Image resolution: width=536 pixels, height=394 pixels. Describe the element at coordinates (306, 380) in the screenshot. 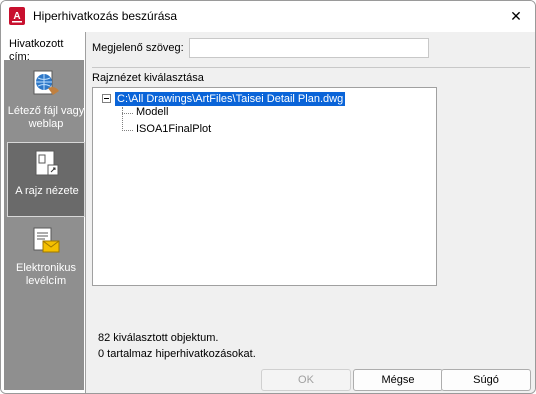

I see `ok-button: OK` at that location.